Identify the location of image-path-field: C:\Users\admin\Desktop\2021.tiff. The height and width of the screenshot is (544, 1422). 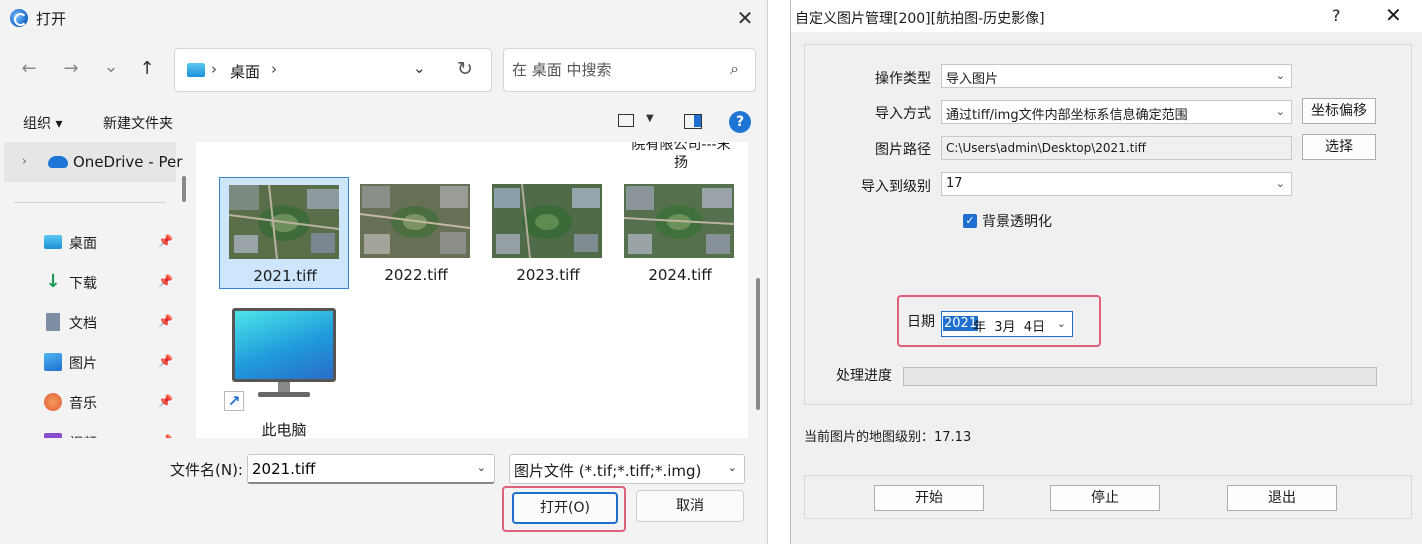
(1116, 148).